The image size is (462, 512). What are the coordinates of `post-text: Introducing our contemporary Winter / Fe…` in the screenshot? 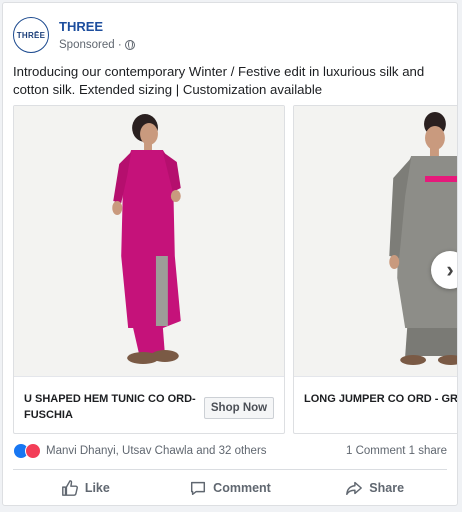 It's located at (219, 80).